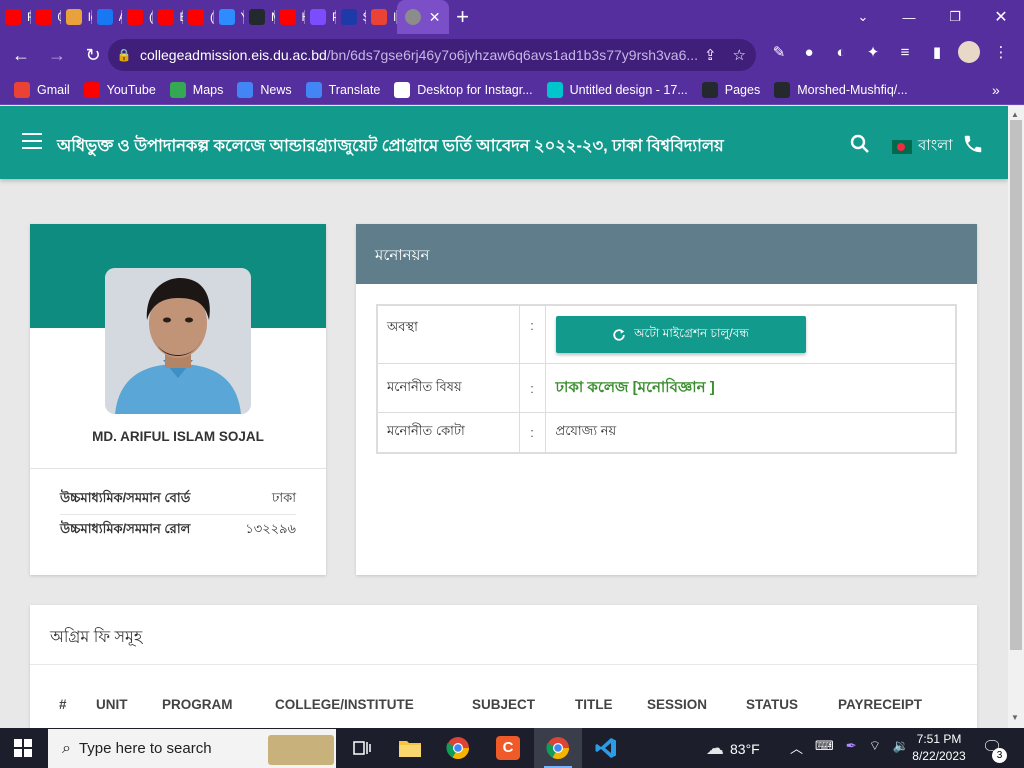 This screenshot has width=1024, height=768. I want to click on extension-icon: ◐, so click(841, 52).